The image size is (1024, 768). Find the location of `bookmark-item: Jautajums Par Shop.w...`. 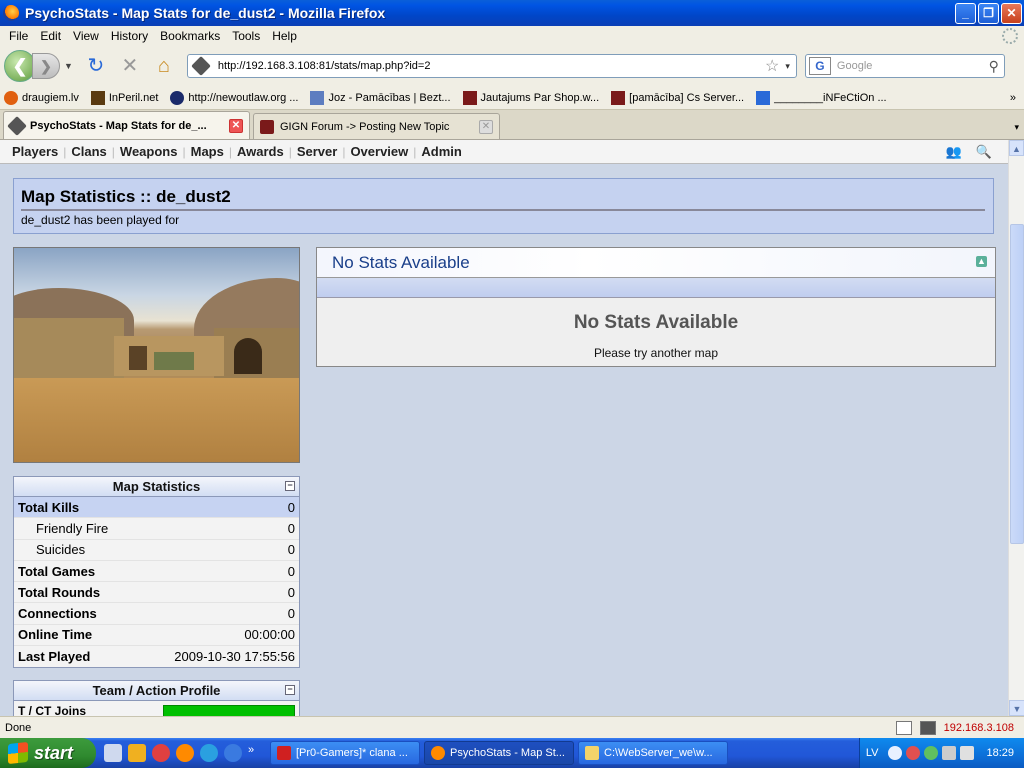

bookmark-item: Jautajums Par Shop.w... is located at coordinates (530, 97).